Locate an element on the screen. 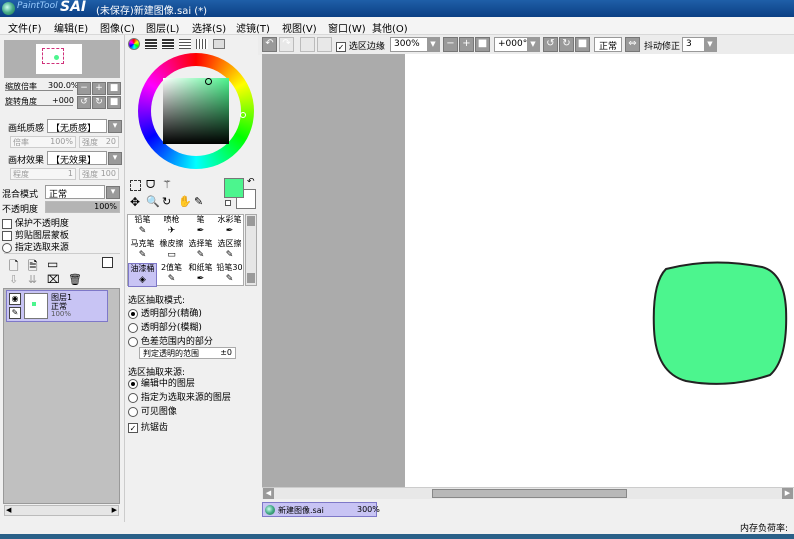  brush-lock-icon: ✎ is located at coordinates (15, 313).